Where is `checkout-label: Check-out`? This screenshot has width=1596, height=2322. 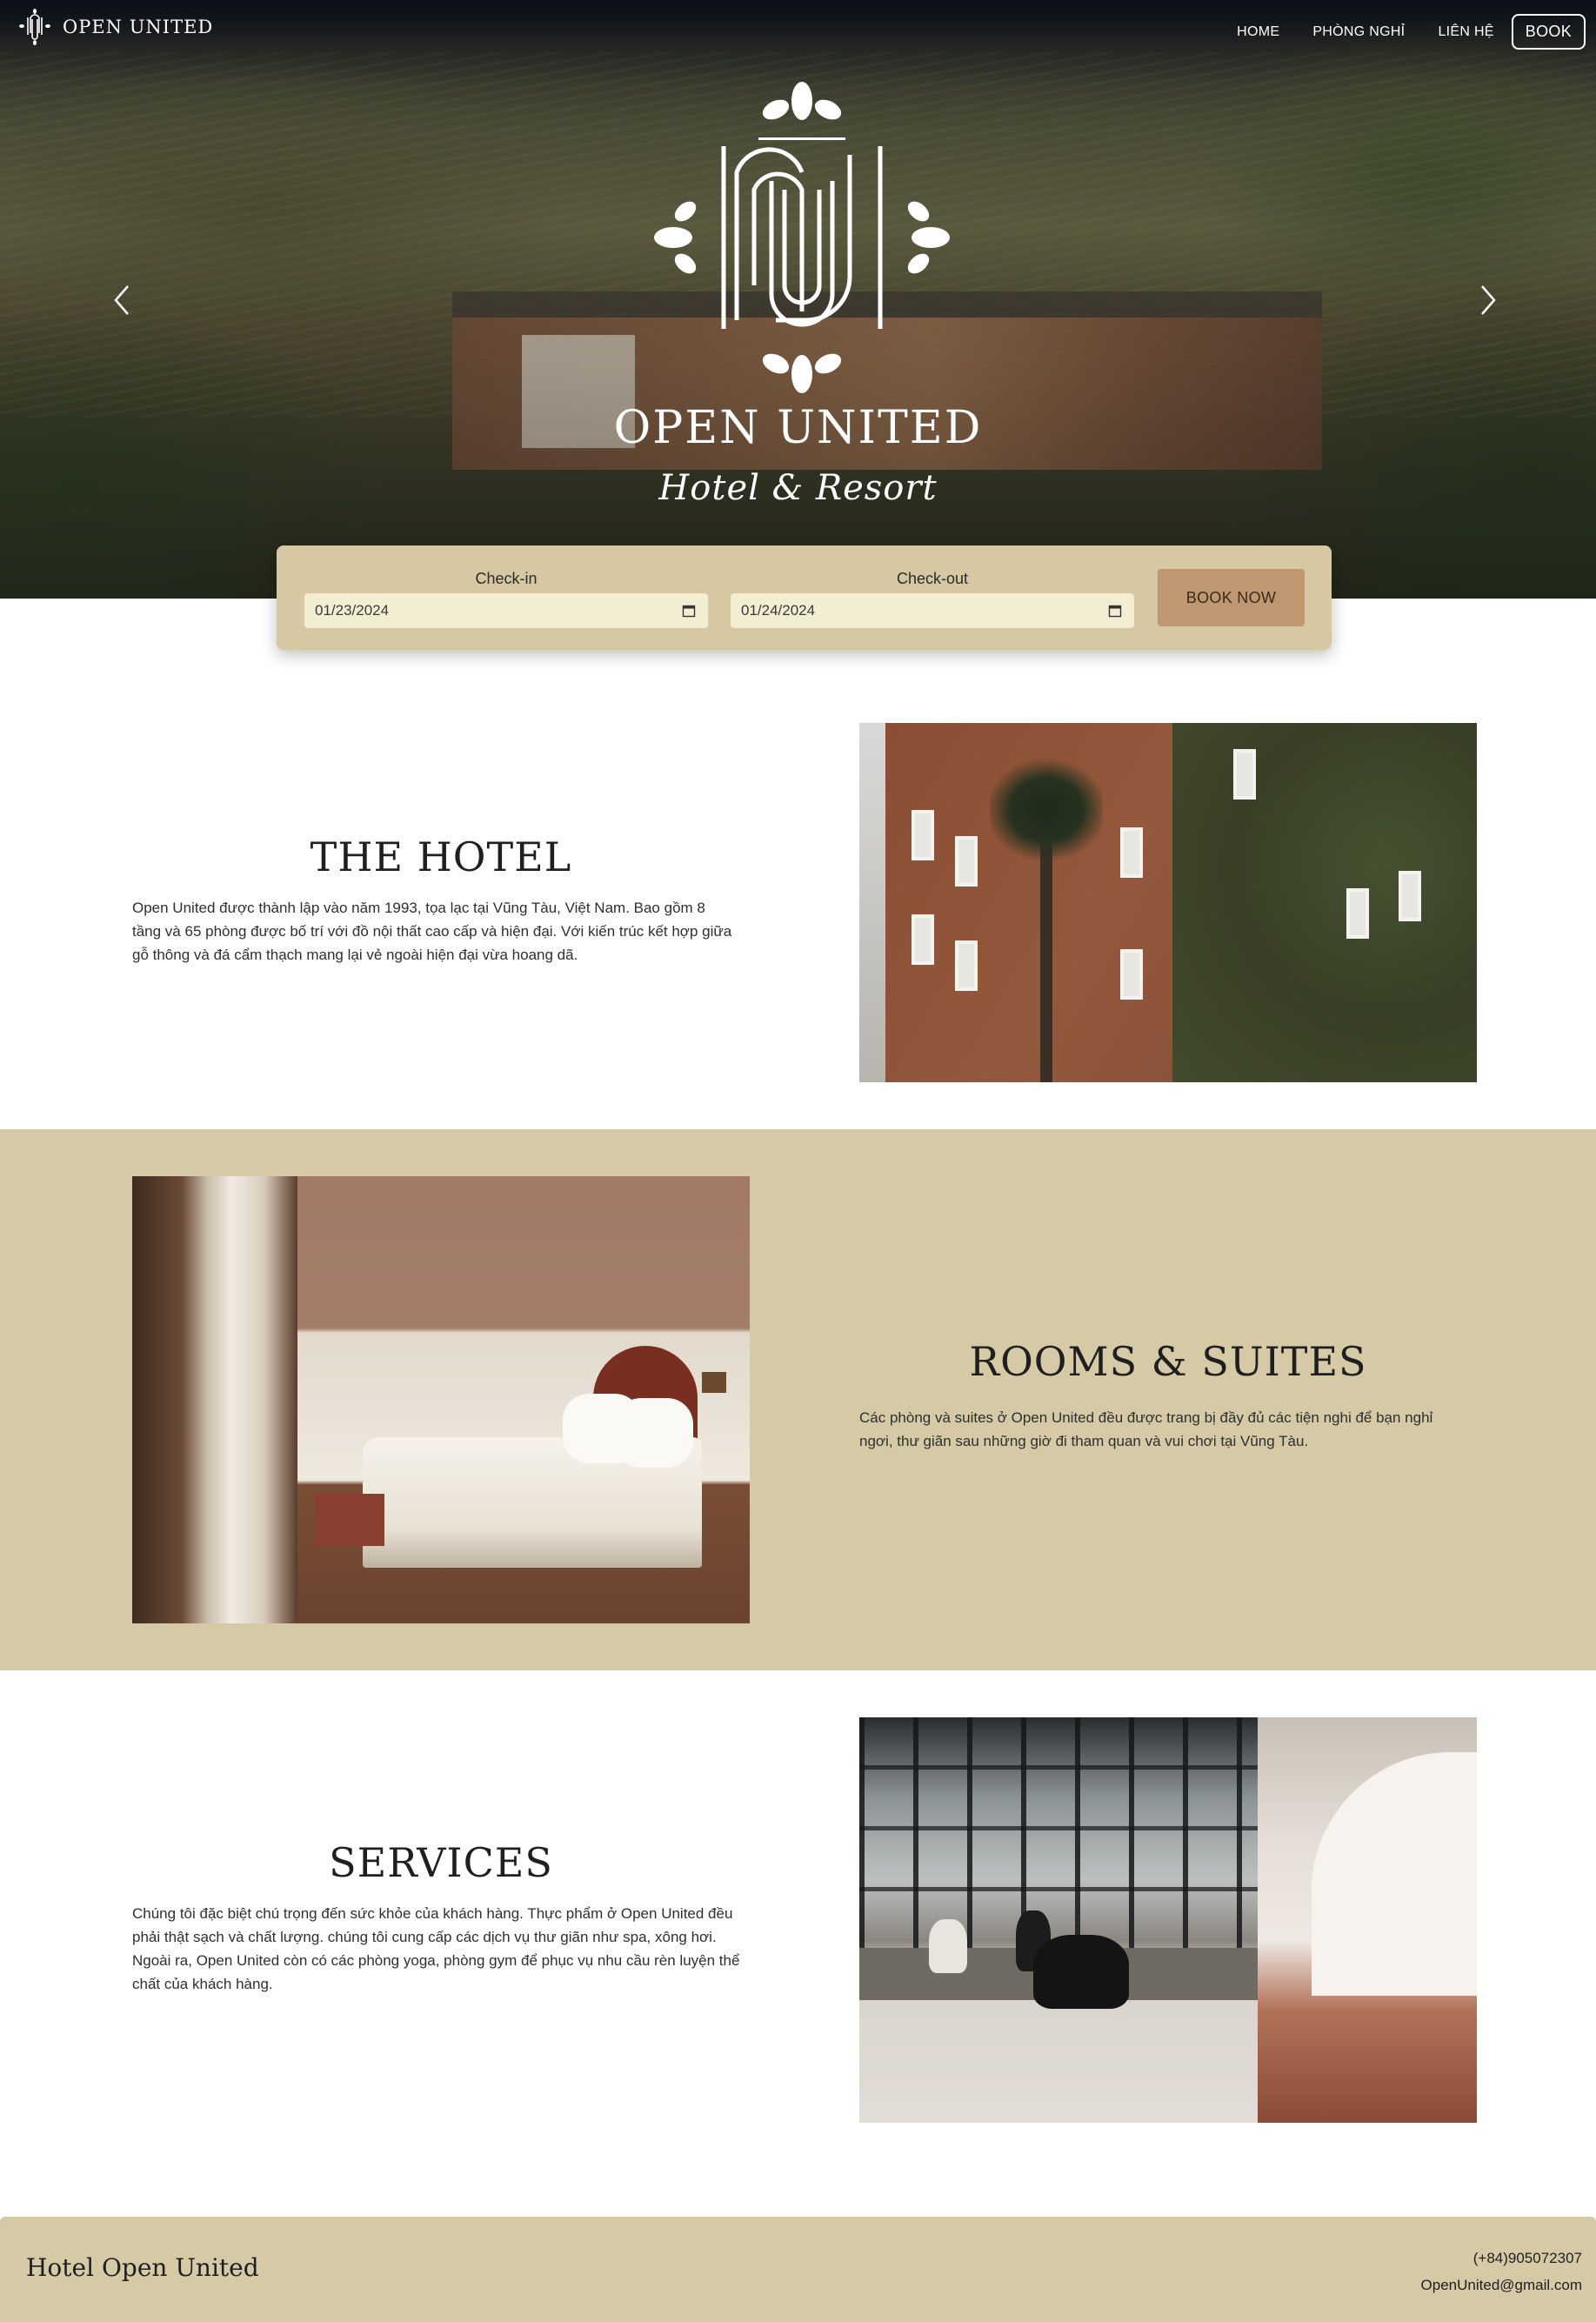 checkout-label: Check-out is located at coordinates (932, 578).